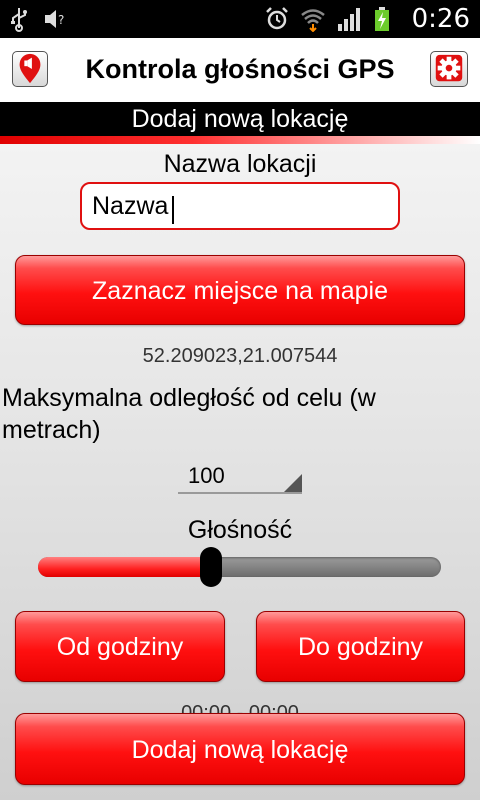  Describe the element at coordinates (120, 646) in the screenshot. I see `from-hour-button: Od godziny` at that location.